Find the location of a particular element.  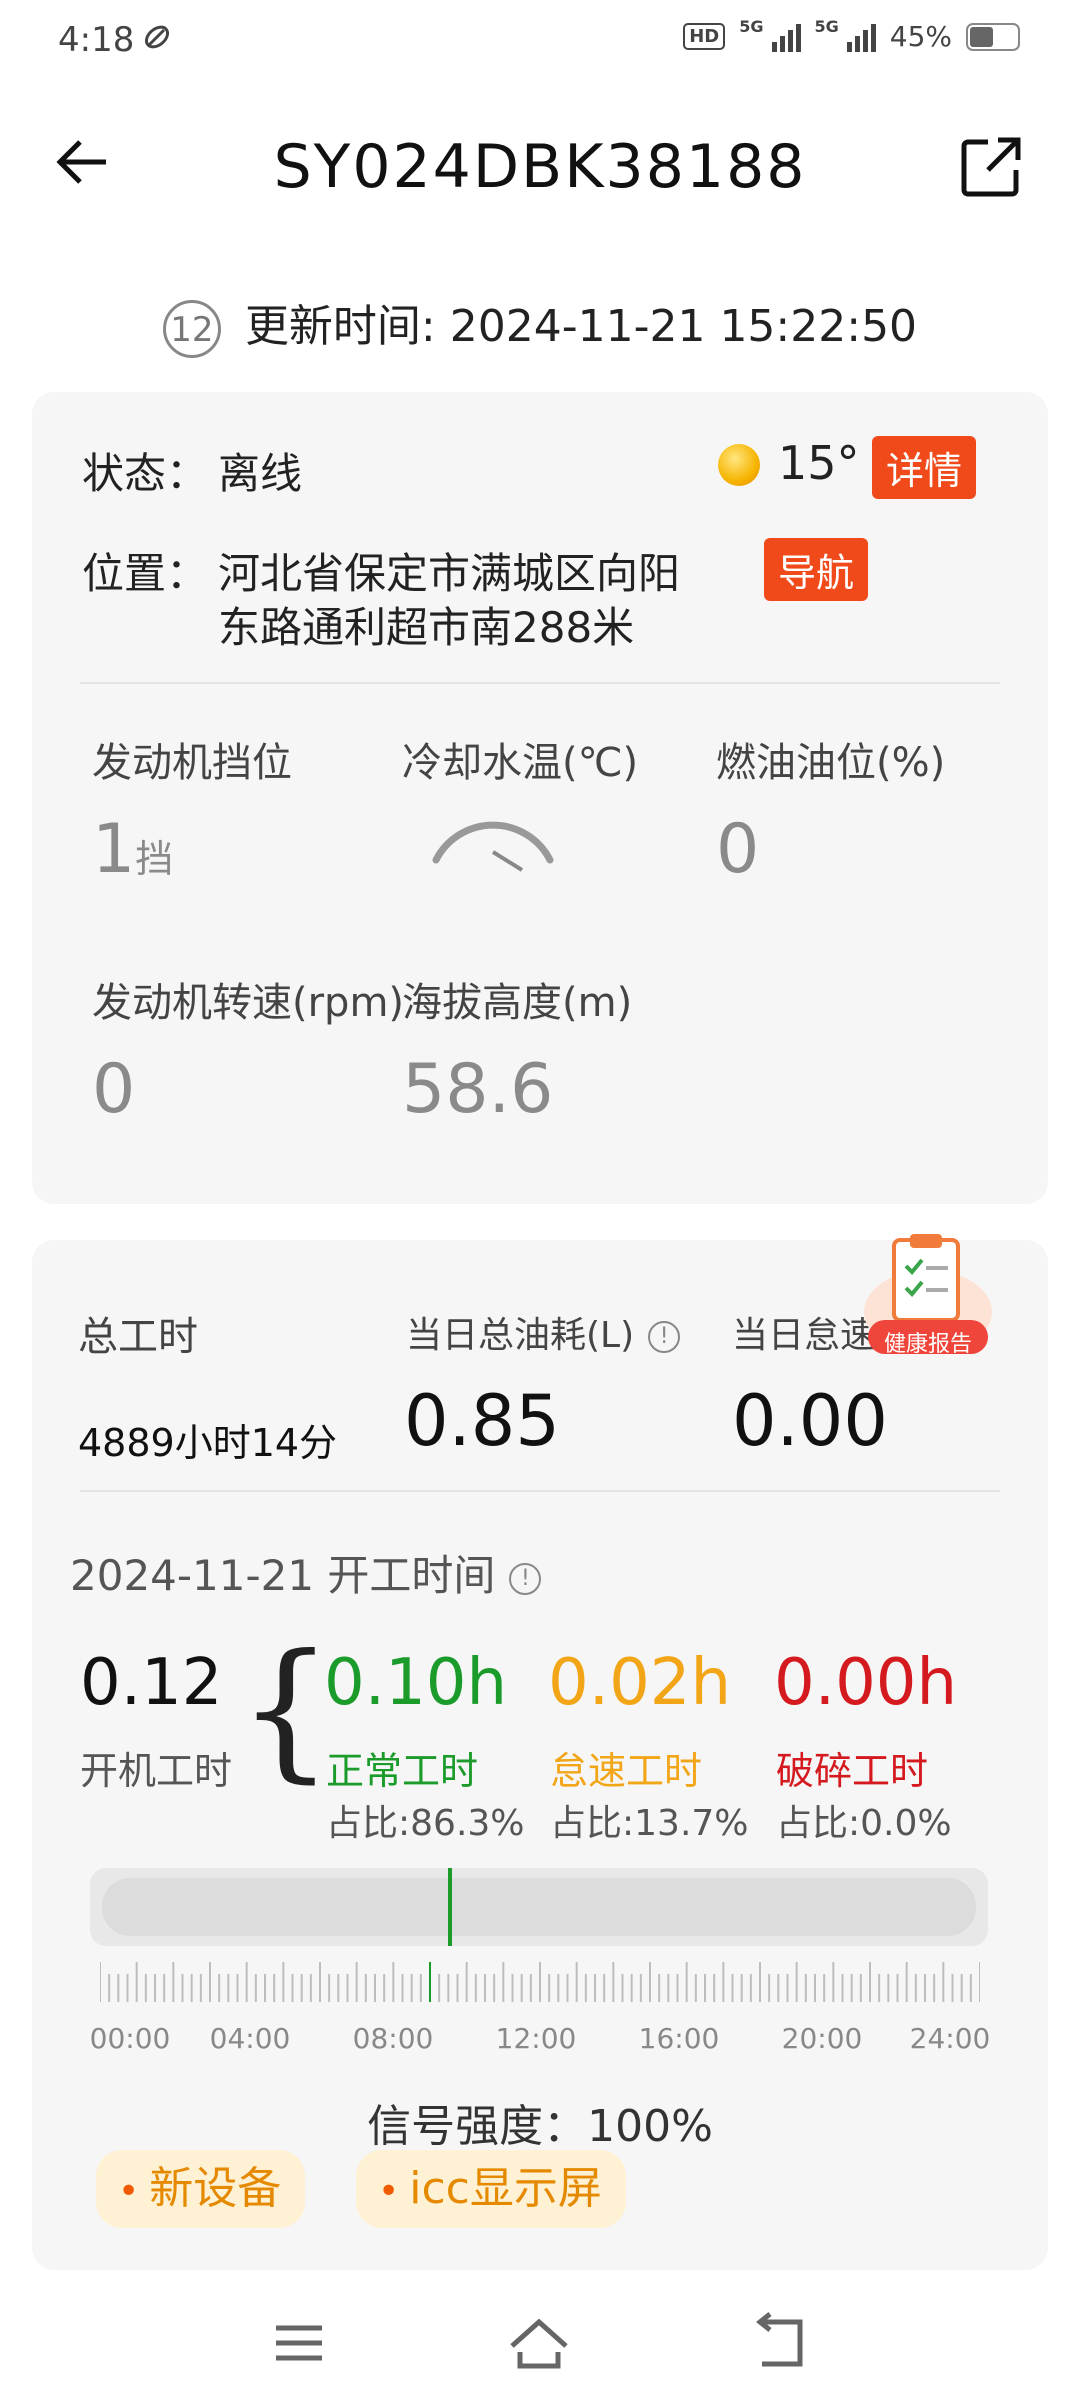

title-bar: SY024DBK38188 is located at coordinates (540, 170).